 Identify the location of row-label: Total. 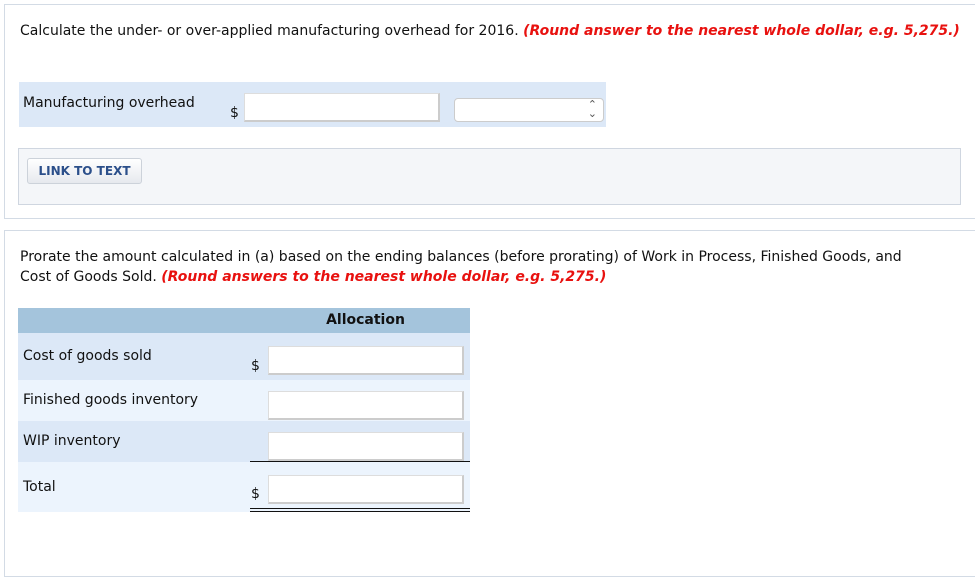
(39, 487).